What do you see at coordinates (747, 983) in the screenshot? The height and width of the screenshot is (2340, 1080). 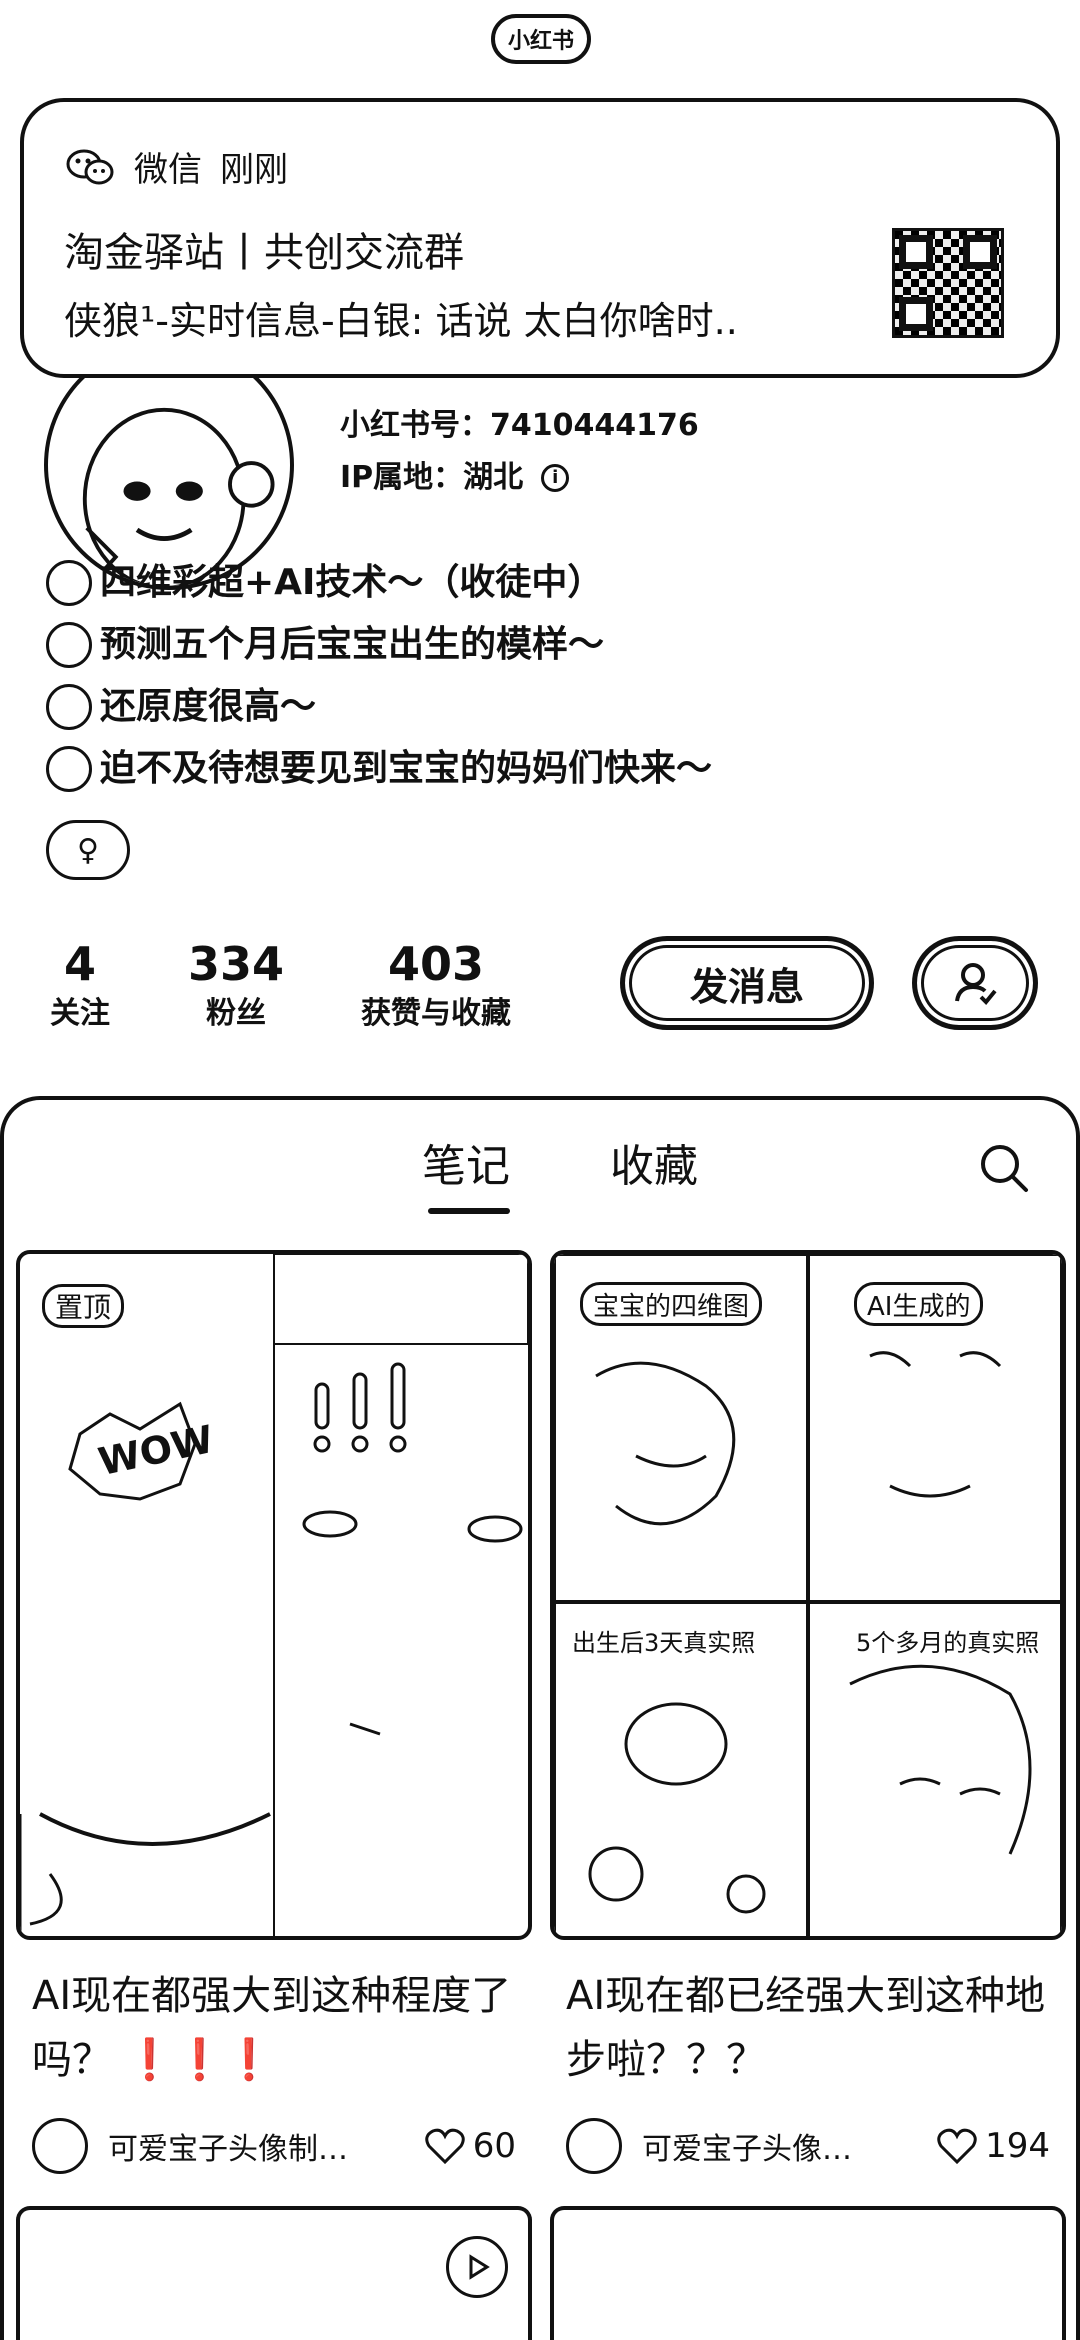 I see `send-message-button: 发消息` at bounding box center [747, 983].